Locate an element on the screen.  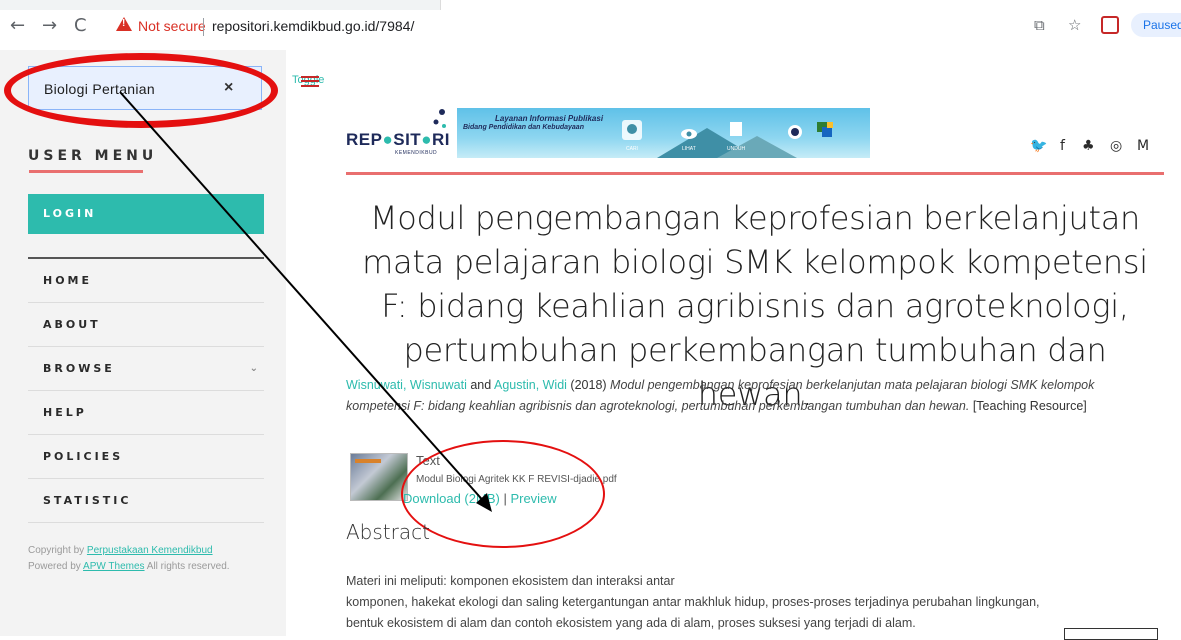
sidebar-item-label: HOME is located at coordinates (68, 280).